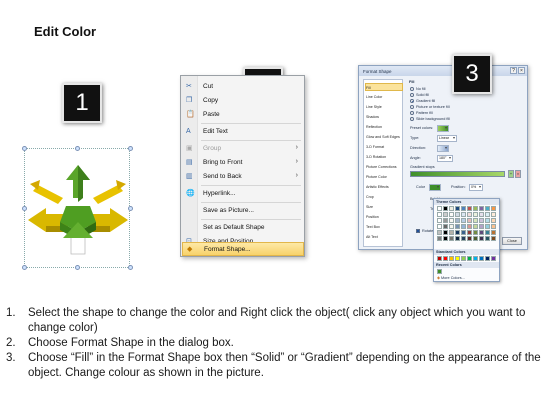  I want to click on nav-item-glow: Glow and Soft Edges, so click(384, 137).